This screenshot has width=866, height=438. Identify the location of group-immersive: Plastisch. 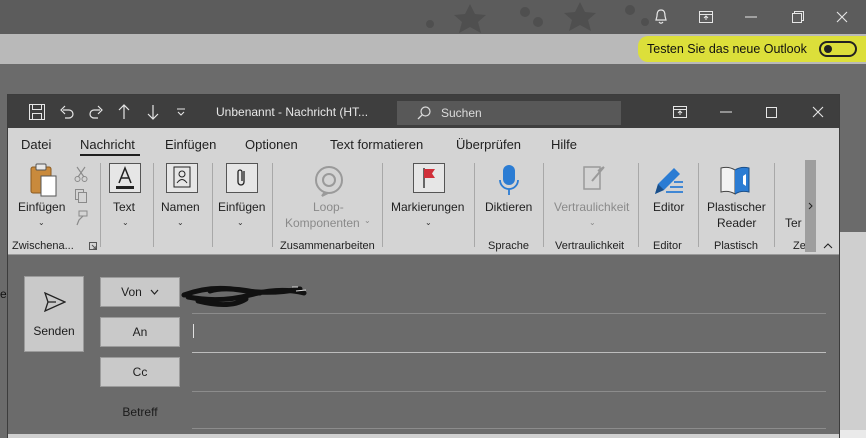
(736, 246).